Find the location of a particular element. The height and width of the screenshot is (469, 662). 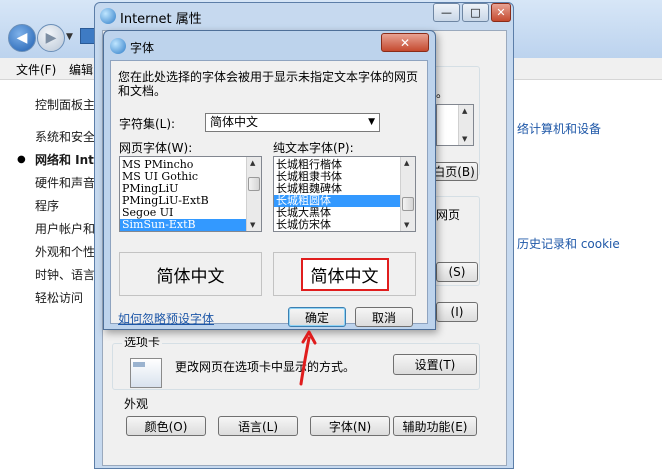

sidebar-item-appearance: 外观和个性 is located at coordinates (65, 251).